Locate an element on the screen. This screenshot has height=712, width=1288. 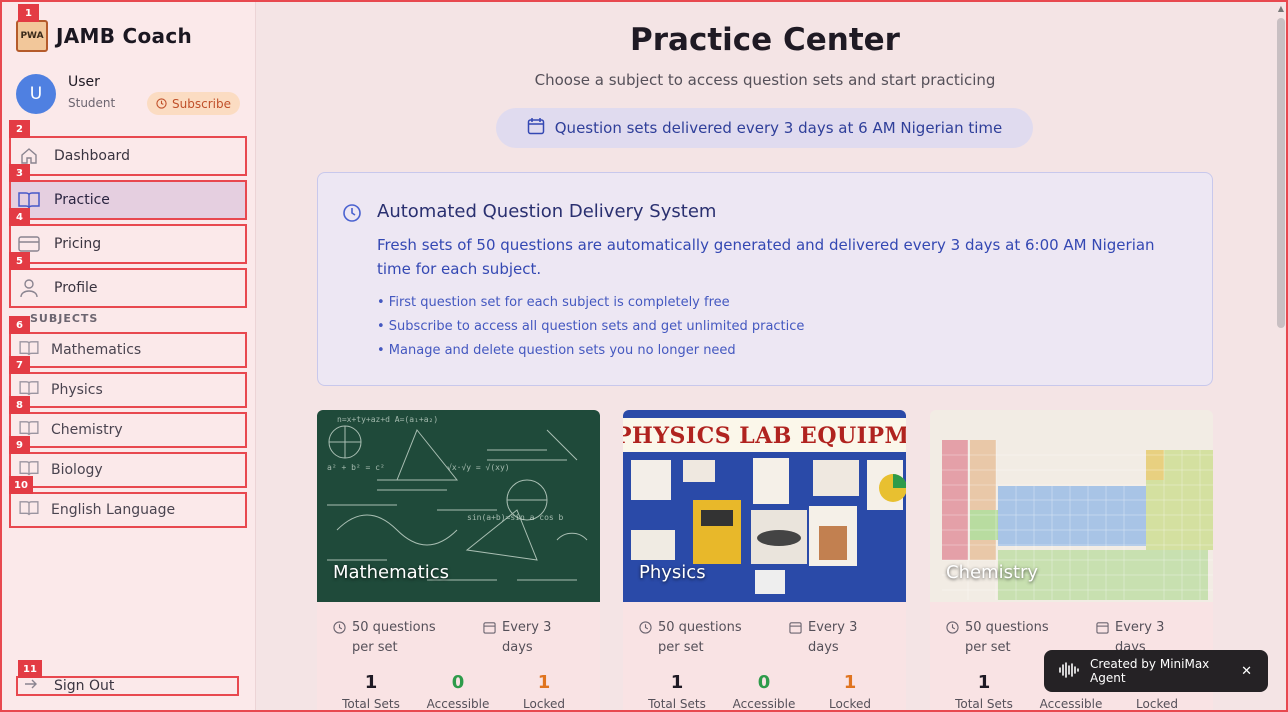
marker-badge: 9 is located at coordinates (19, 445).